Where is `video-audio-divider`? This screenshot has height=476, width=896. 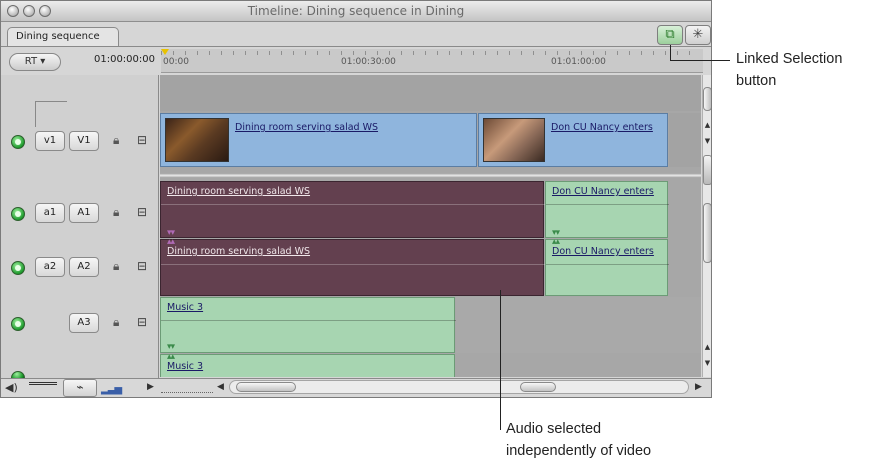 video-audio-divider is located at coordinates (430, 175).